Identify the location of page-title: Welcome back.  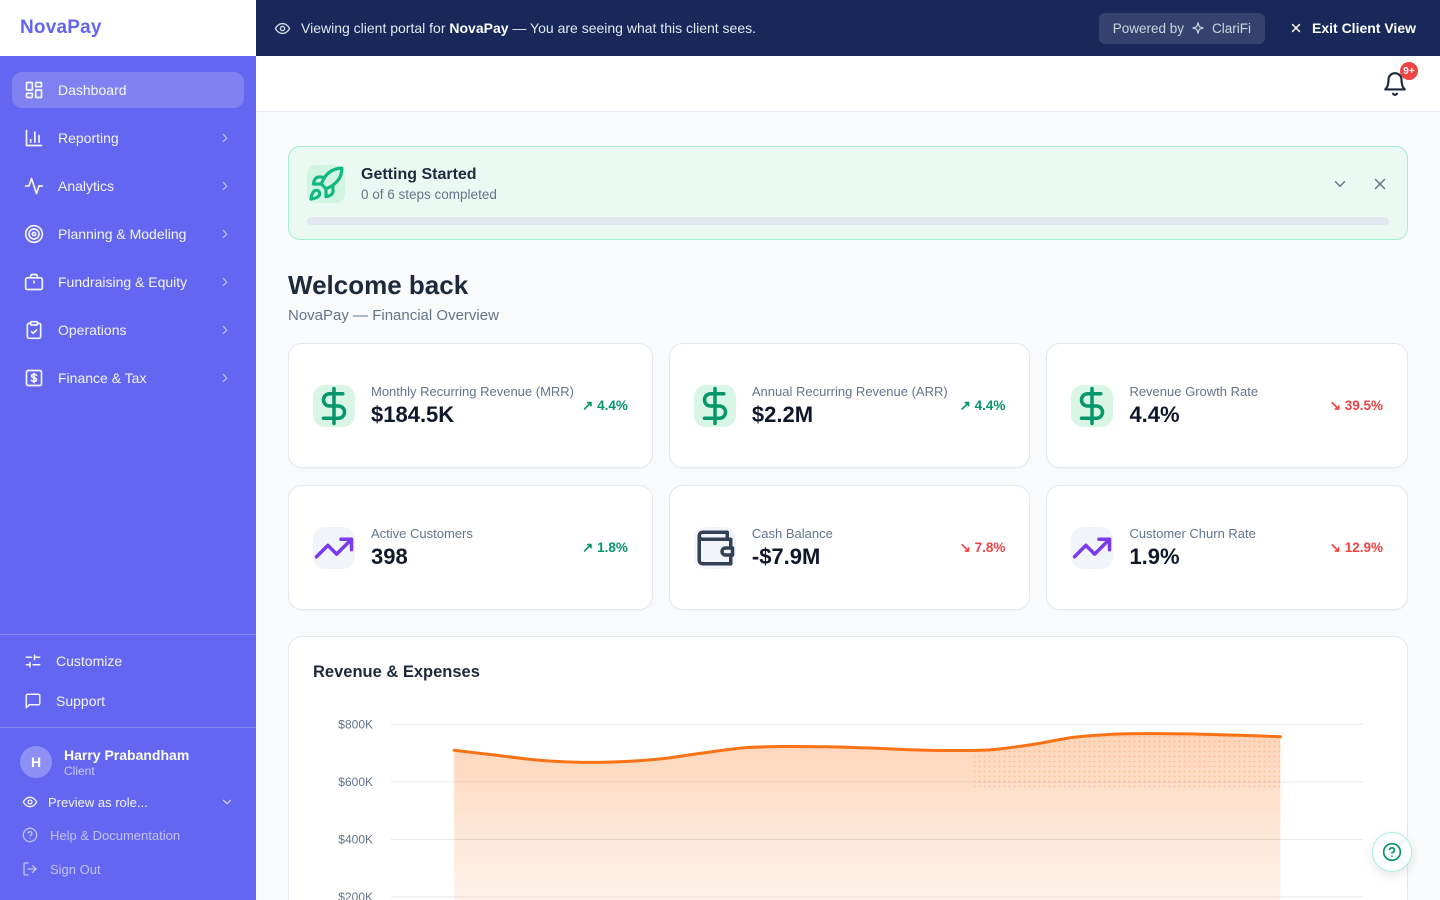
(378, 285).